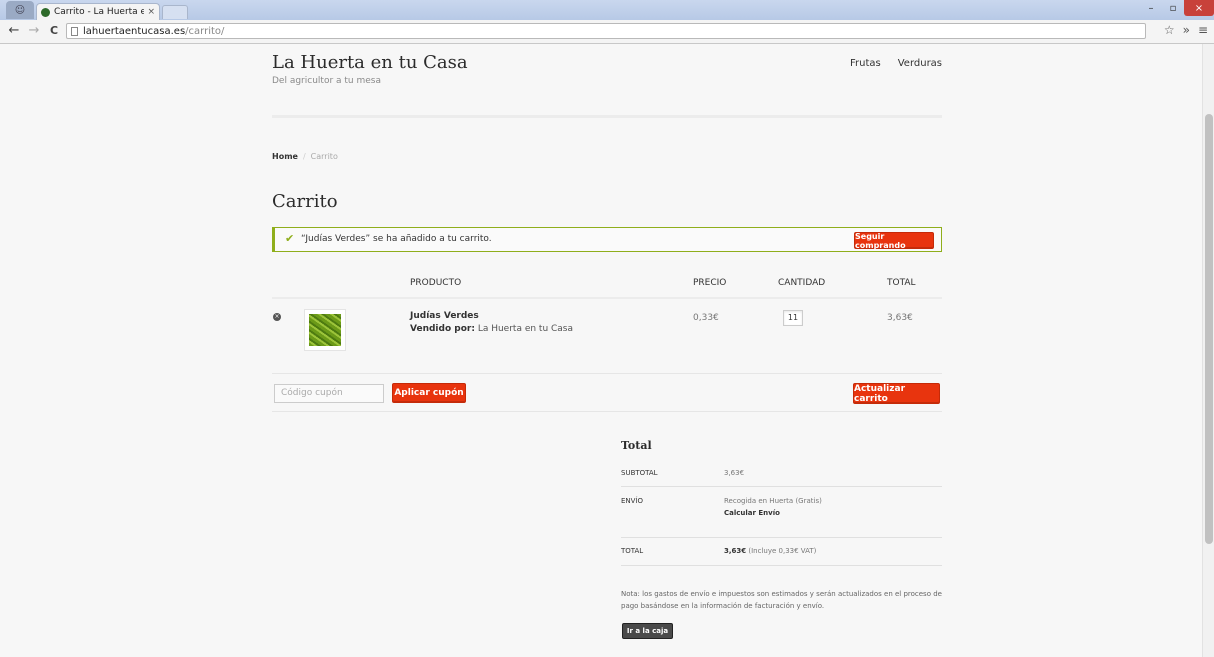 The height and width of the screenshot is (657, 1214). I want to click on close-window-icon: ×, so click(1199, 8).